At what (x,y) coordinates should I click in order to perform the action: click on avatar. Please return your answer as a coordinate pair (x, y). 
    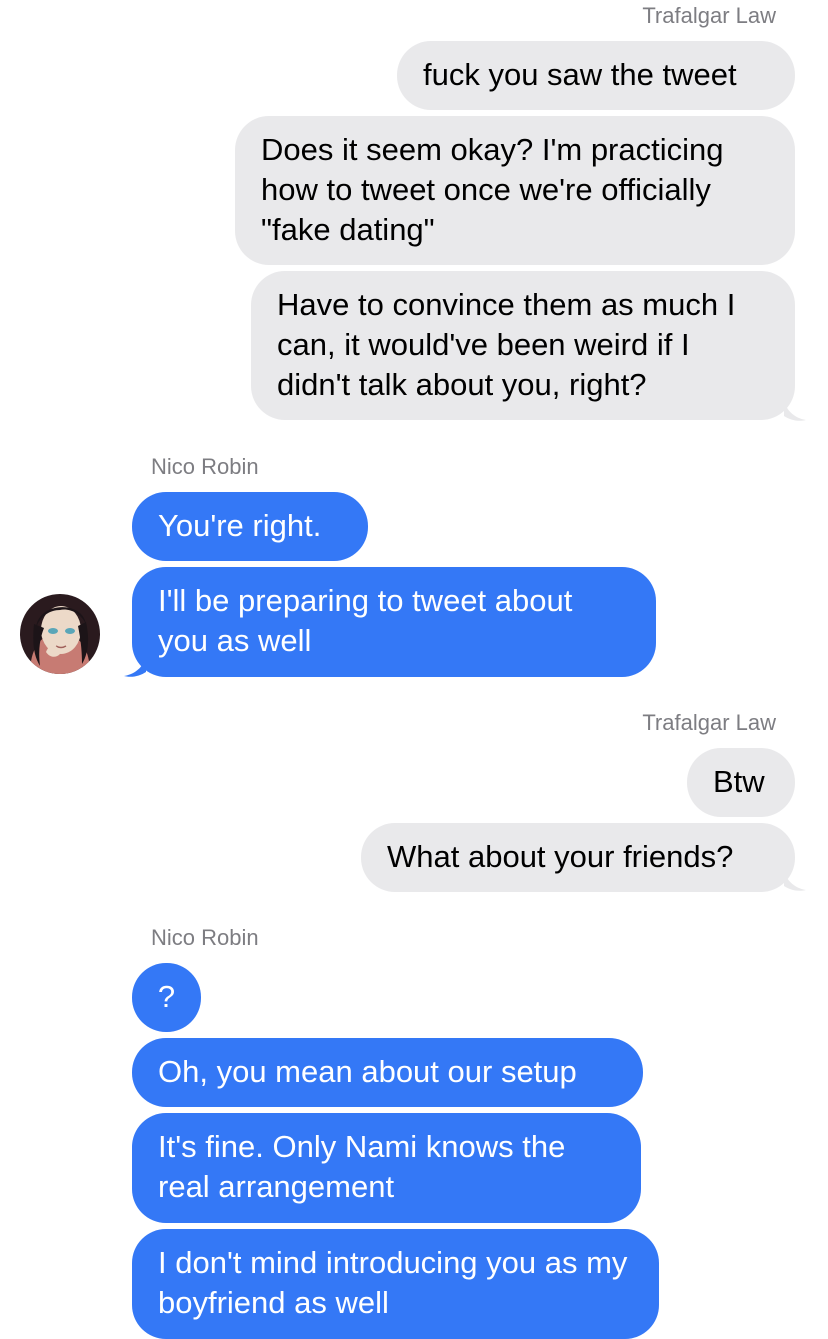
    Looking at the image, I should click on (60, 634).